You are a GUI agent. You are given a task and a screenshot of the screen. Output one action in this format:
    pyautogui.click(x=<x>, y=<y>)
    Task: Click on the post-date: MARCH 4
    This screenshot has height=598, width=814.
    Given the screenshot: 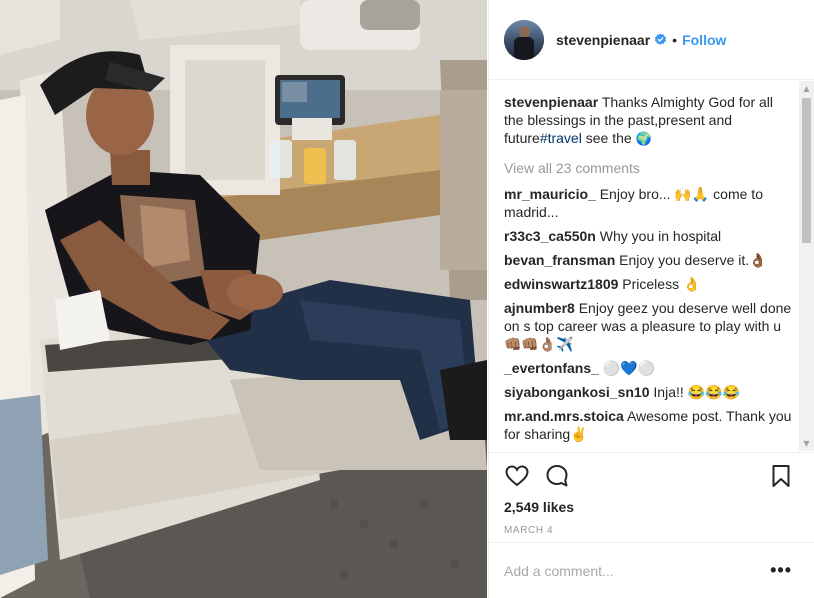 What is the action you would take?
    pyautogui.click(x=529, y=530)
    